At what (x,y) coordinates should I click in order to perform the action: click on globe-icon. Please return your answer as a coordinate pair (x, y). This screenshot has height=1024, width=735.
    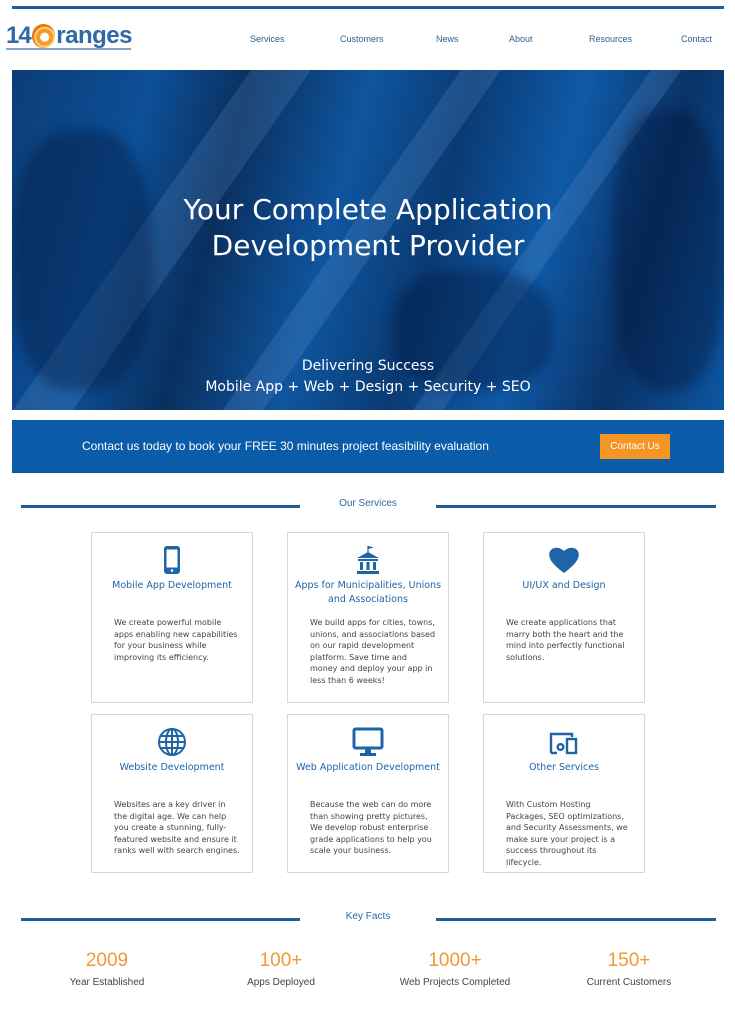
    Looking at the image, I should click on (172, 742).